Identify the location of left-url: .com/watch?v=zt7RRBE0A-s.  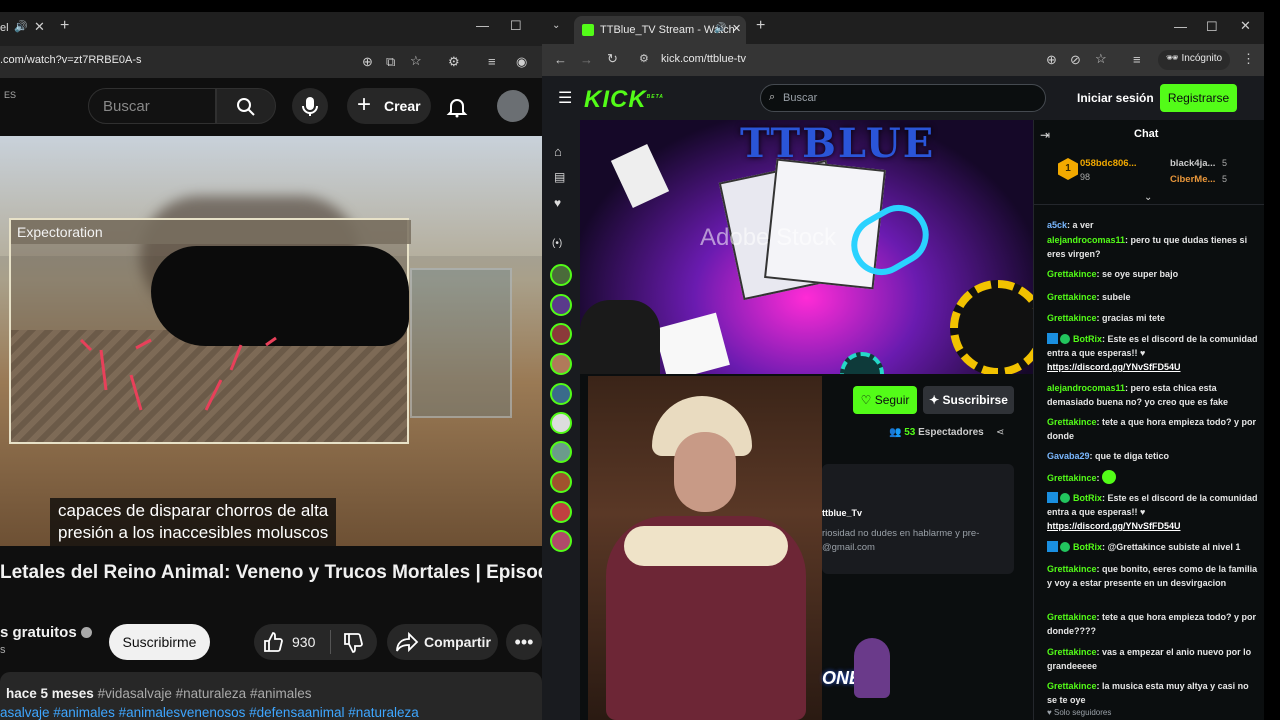
(71, 60).